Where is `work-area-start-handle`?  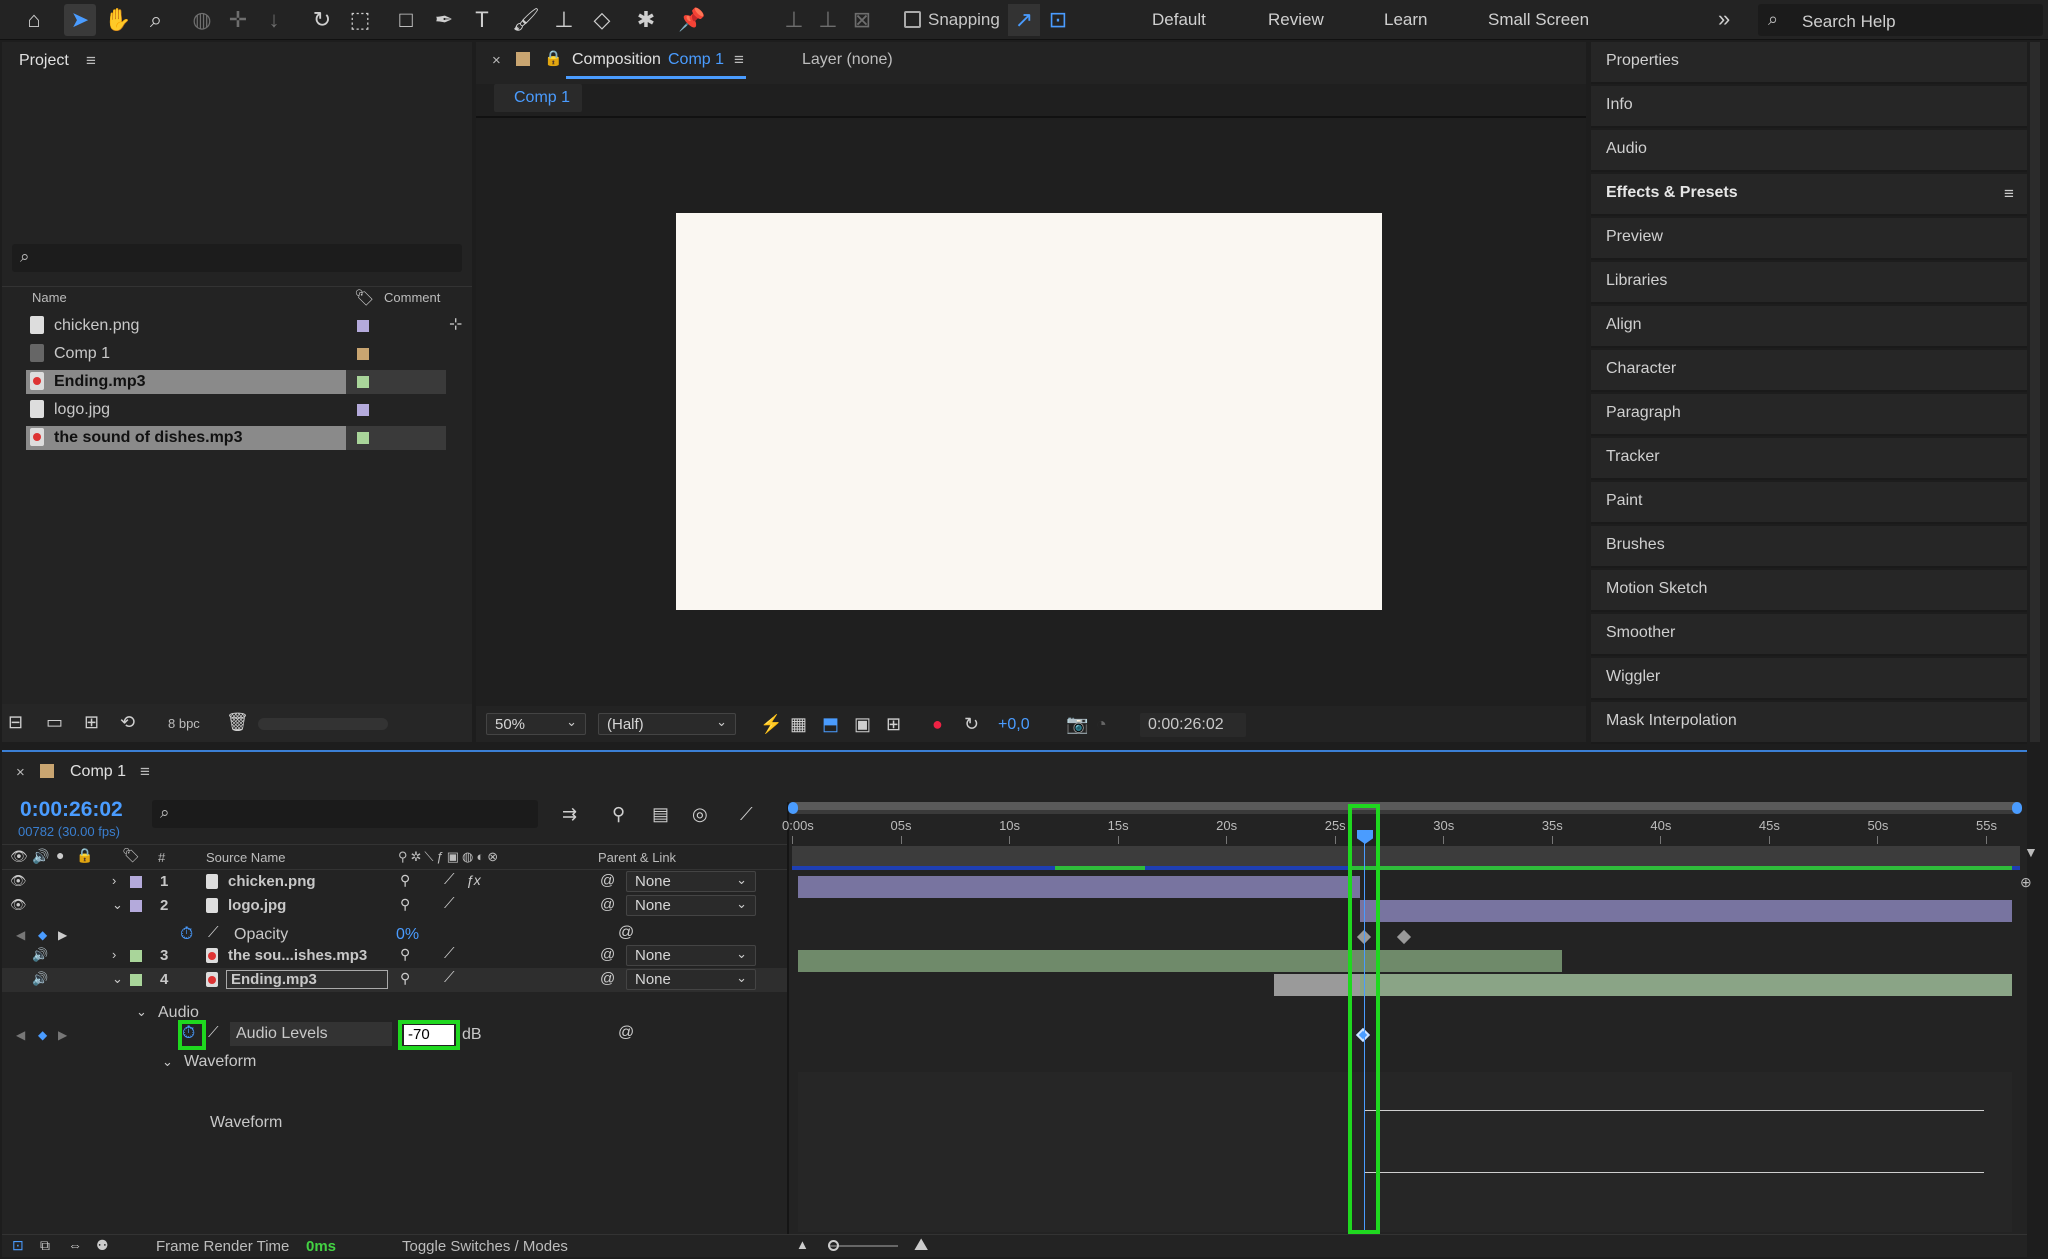 work-area-start-handle is located at coordinates (793, 808).